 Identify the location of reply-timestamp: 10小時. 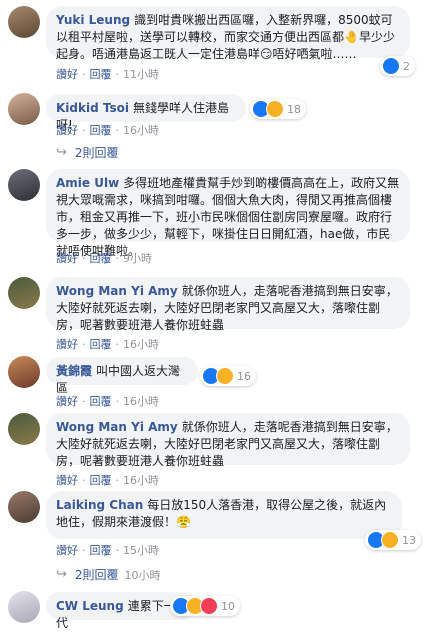
(143, 575).